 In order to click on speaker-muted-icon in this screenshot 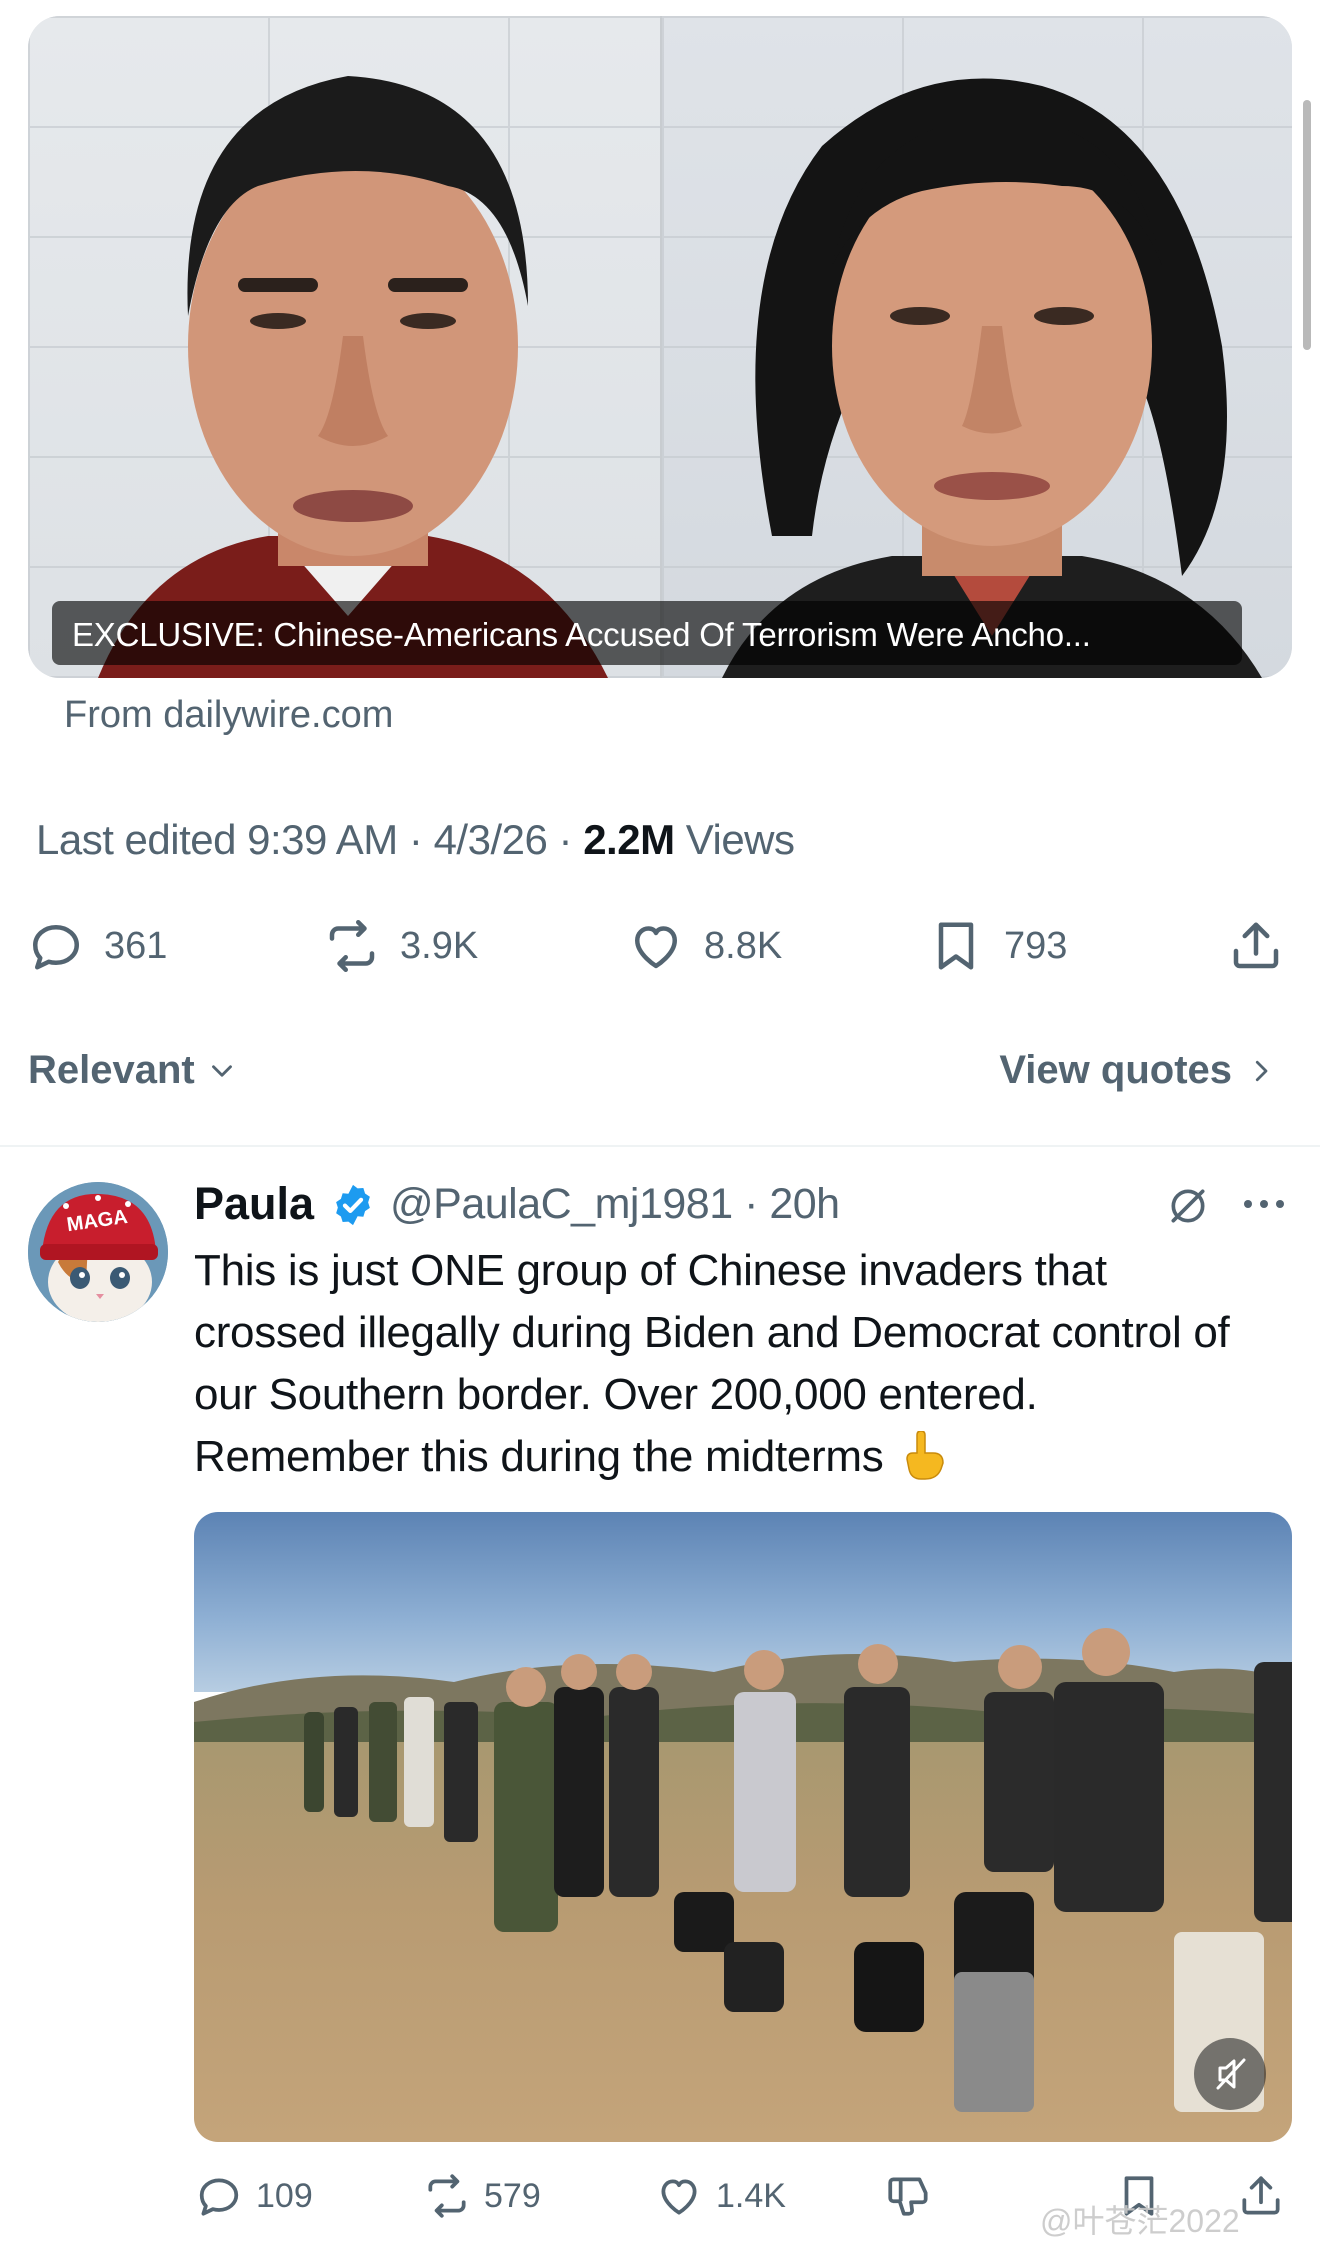, I will do `click(1231, 2074)`.